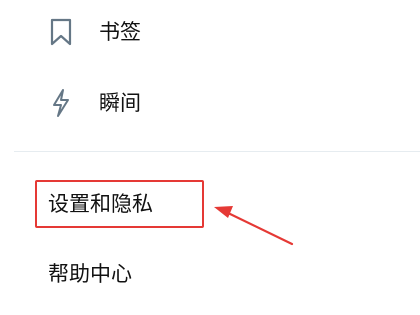 This screenshot has height=315, width=420. Describe the element at coordinates (61, 103) in the screenshot. I see `lightning-icon` at that location.